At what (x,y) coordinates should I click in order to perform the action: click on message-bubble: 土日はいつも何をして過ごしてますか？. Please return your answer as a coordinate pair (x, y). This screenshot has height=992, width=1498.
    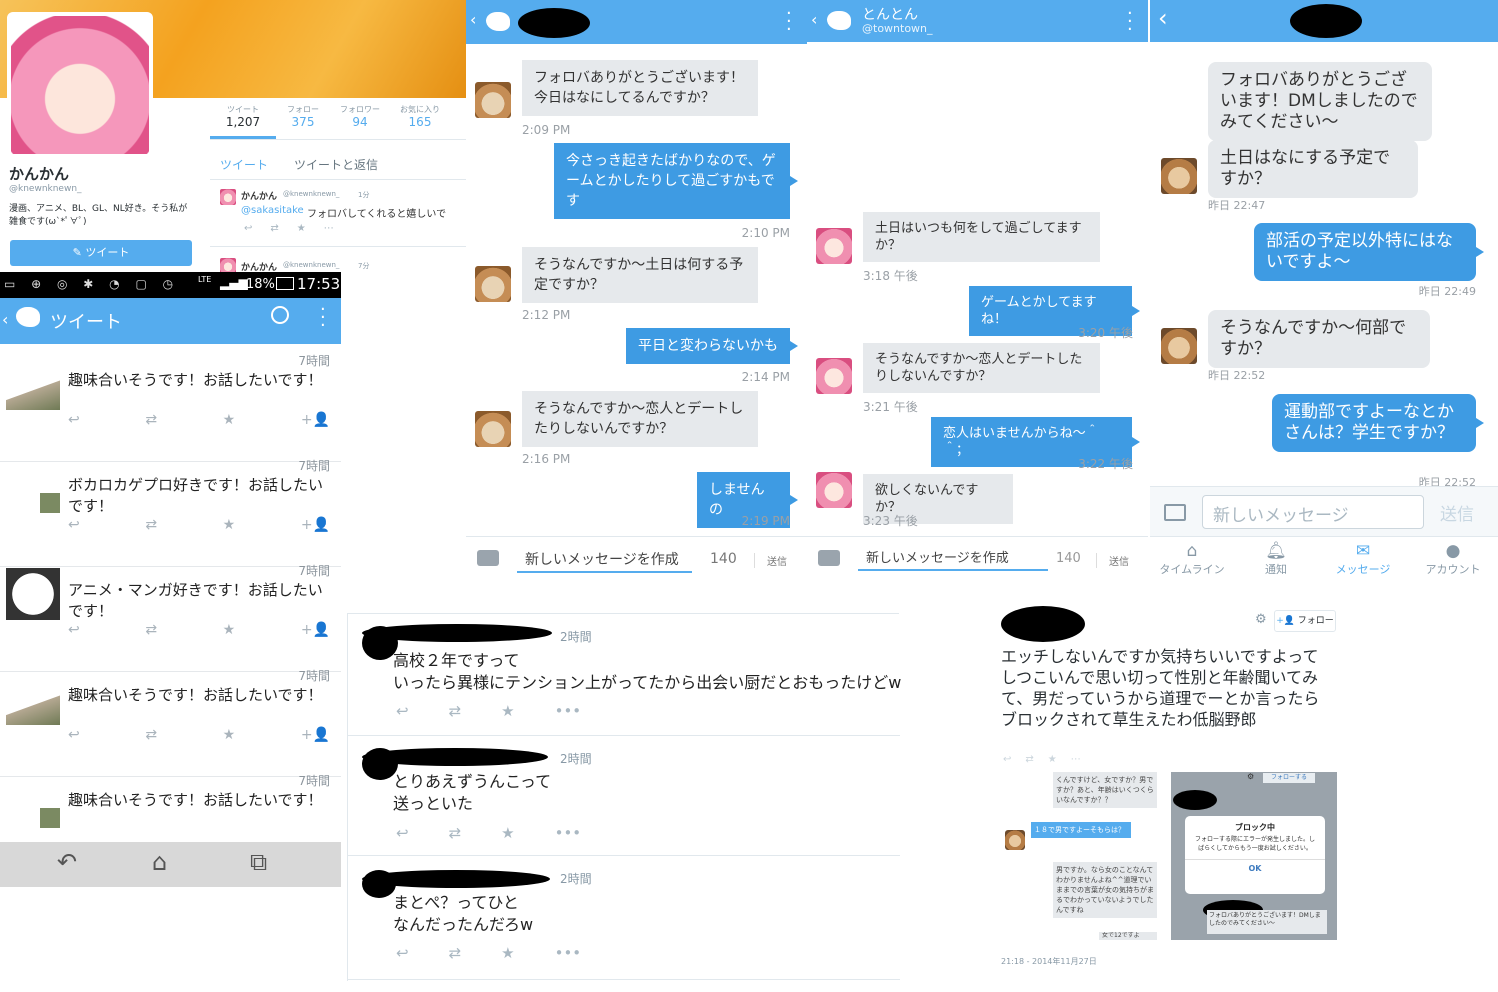
    Looking at the image, I should click on (981, 237).